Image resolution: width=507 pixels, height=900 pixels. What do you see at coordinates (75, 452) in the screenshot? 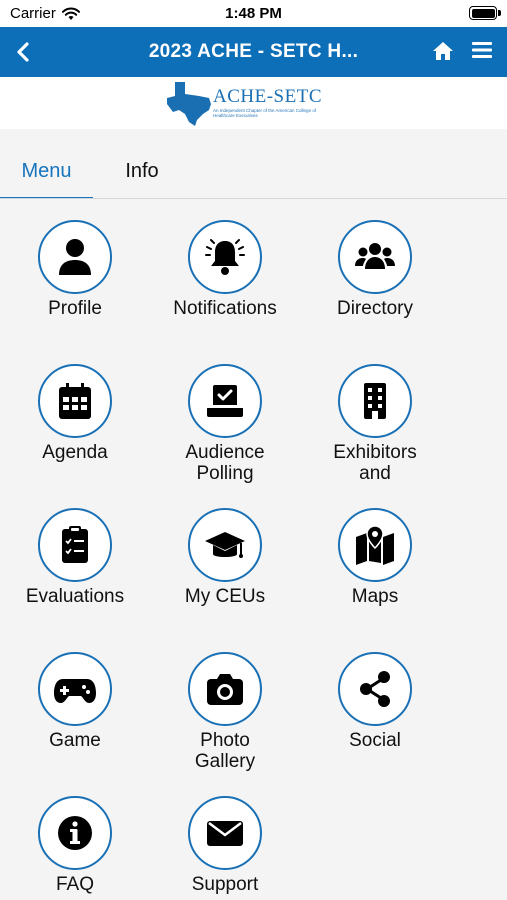
I see `agenda-label: Agenda` at bounding box center [75, 452].